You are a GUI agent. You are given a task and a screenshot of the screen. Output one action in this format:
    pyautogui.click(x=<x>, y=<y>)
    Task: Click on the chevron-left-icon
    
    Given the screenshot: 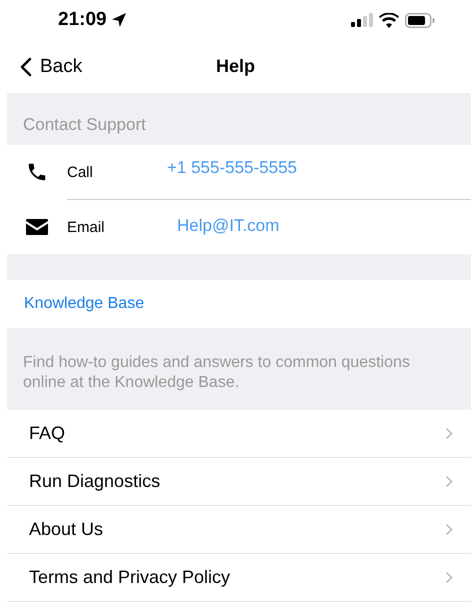 What is the action you would take?
    pyautogui.click(x=26, y=66)
    